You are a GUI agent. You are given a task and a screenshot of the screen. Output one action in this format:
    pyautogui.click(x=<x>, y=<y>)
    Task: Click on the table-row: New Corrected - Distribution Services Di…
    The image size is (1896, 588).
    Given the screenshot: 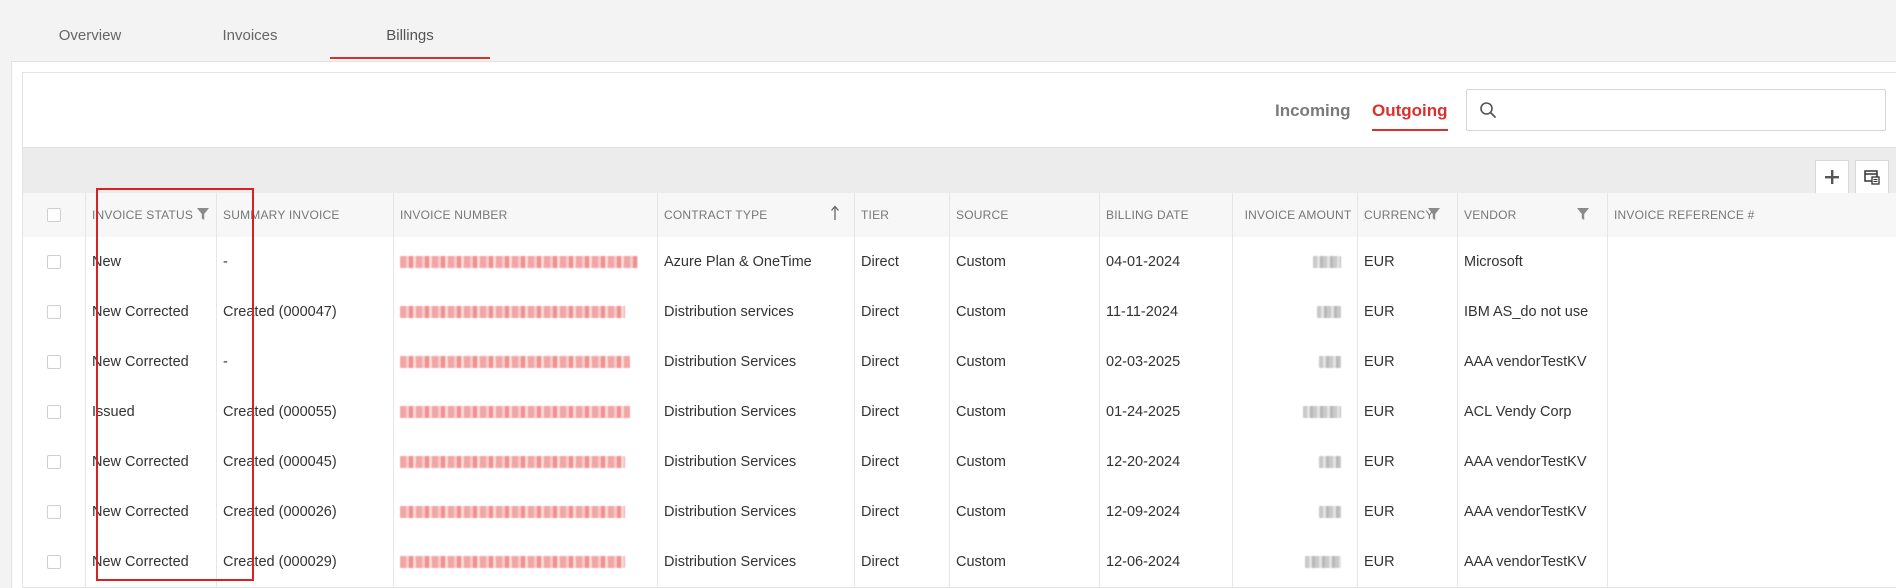 What is the action you would take?
    pyautogui.click(x=959, y=362)
    